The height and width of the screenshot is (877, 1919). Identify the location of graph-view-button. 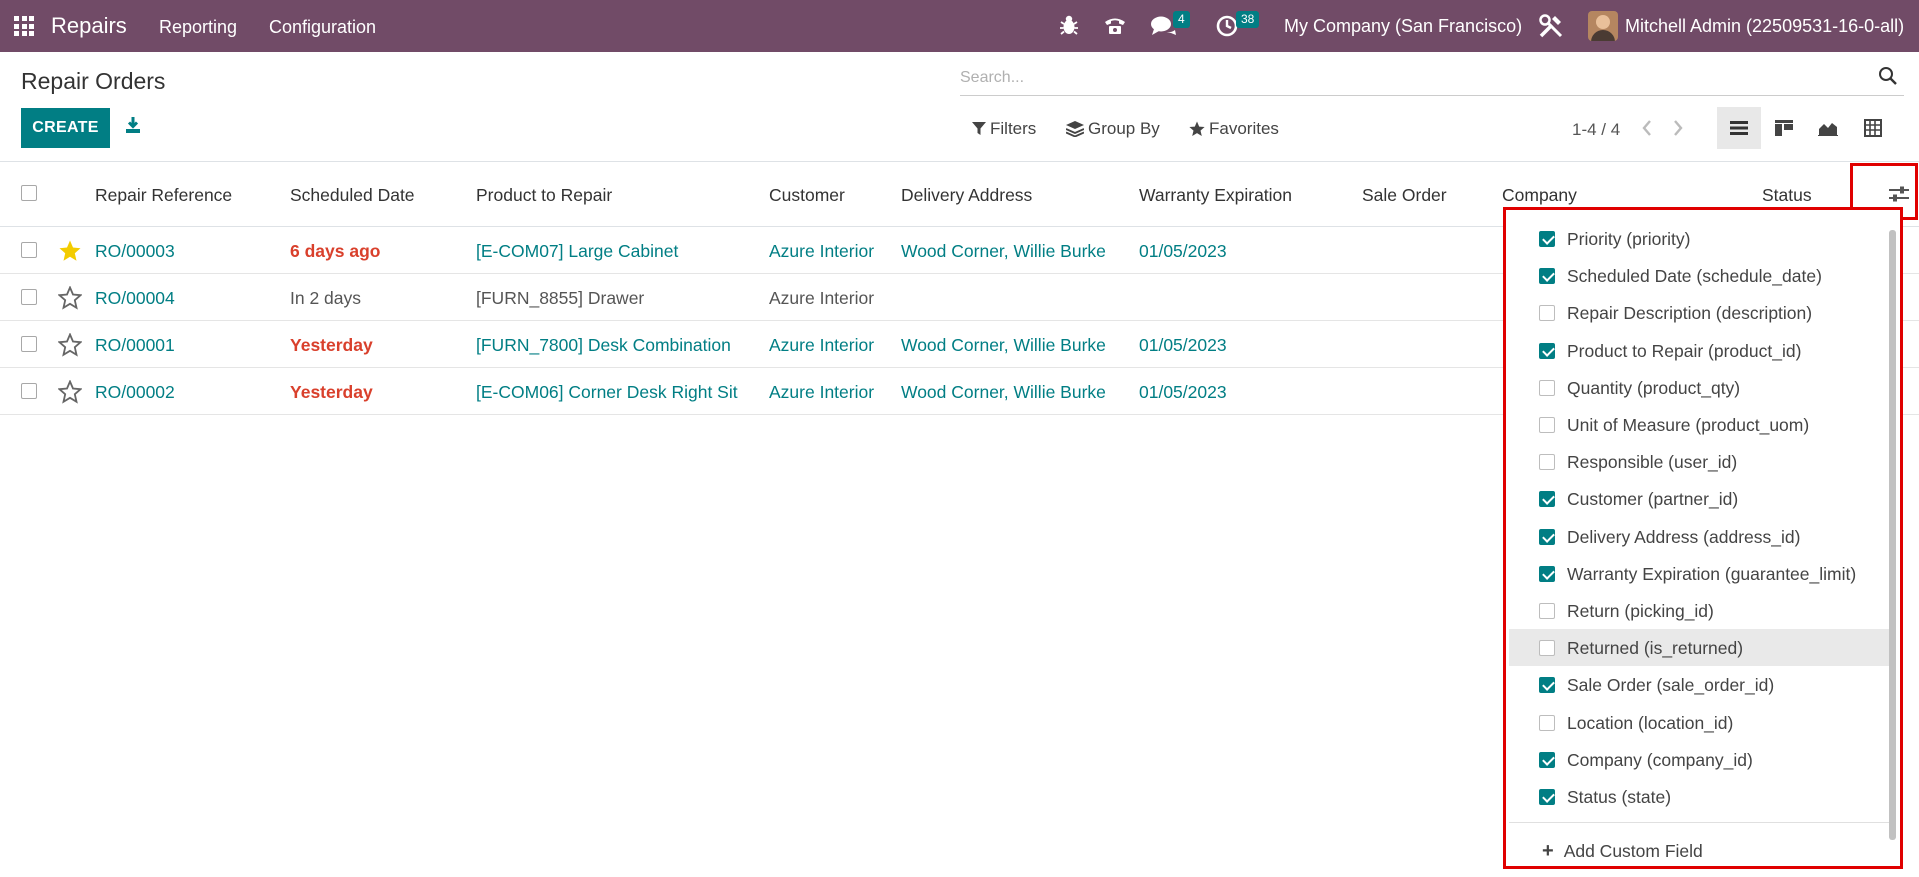
(1828, 128).